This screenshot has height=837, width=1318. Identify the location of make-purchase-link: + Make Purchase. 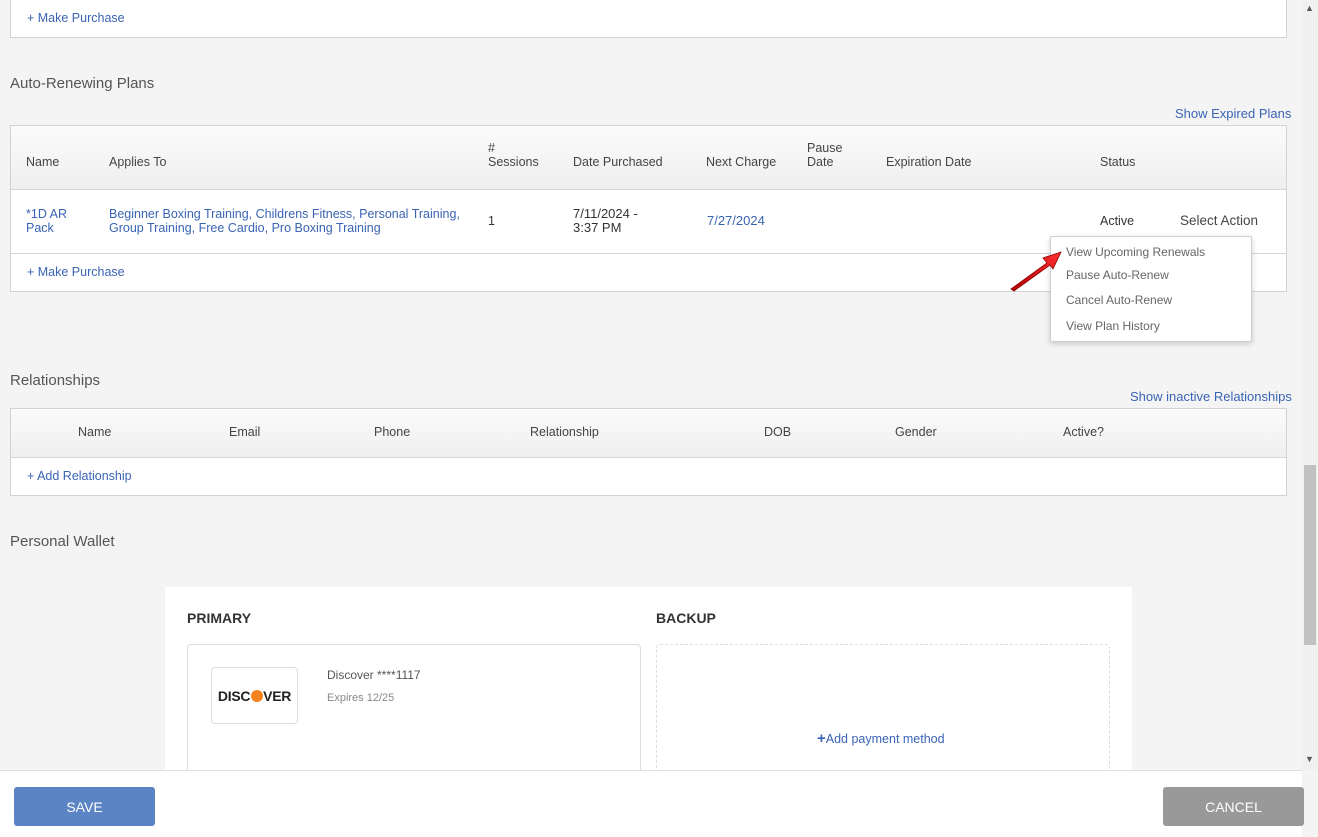
(76, 272).